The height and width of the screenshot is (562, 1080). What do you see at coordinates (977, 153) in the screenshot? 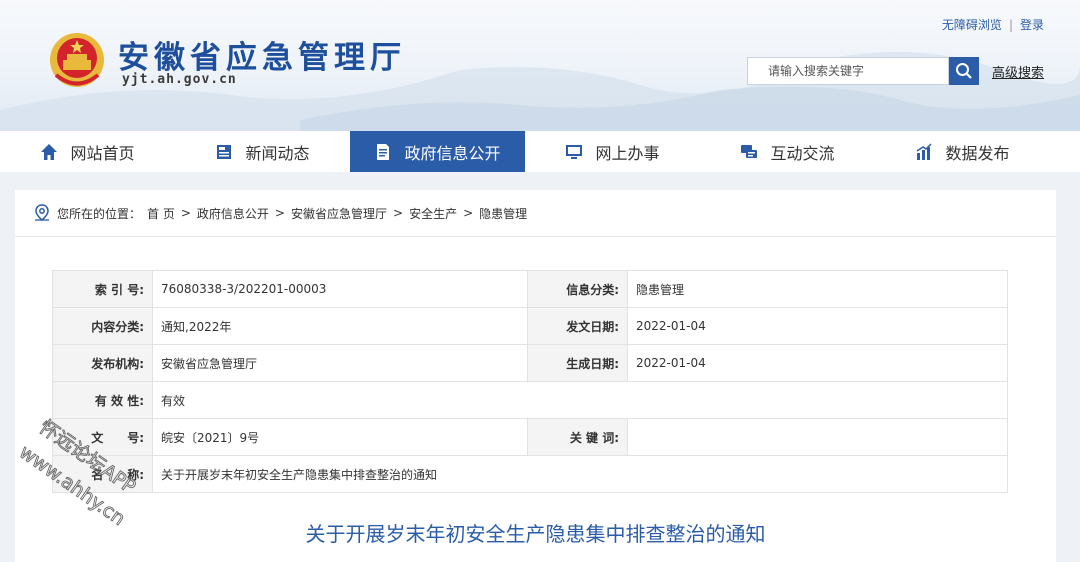
I see `nav-label: 数据发布` at bounding box center [977, 153].